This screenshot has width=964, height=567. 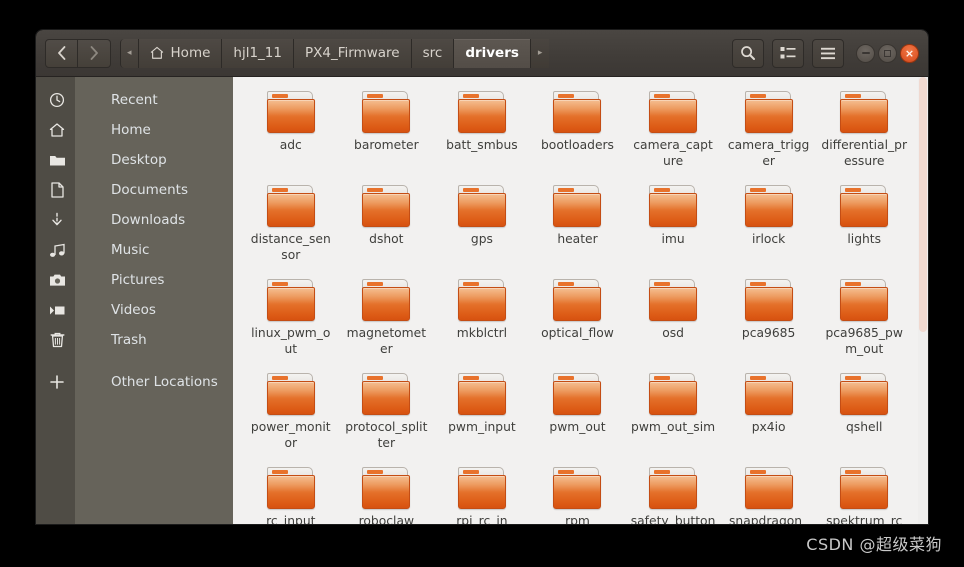 I want to click on file-item: distance_sensor, so click(x=291, y=226).